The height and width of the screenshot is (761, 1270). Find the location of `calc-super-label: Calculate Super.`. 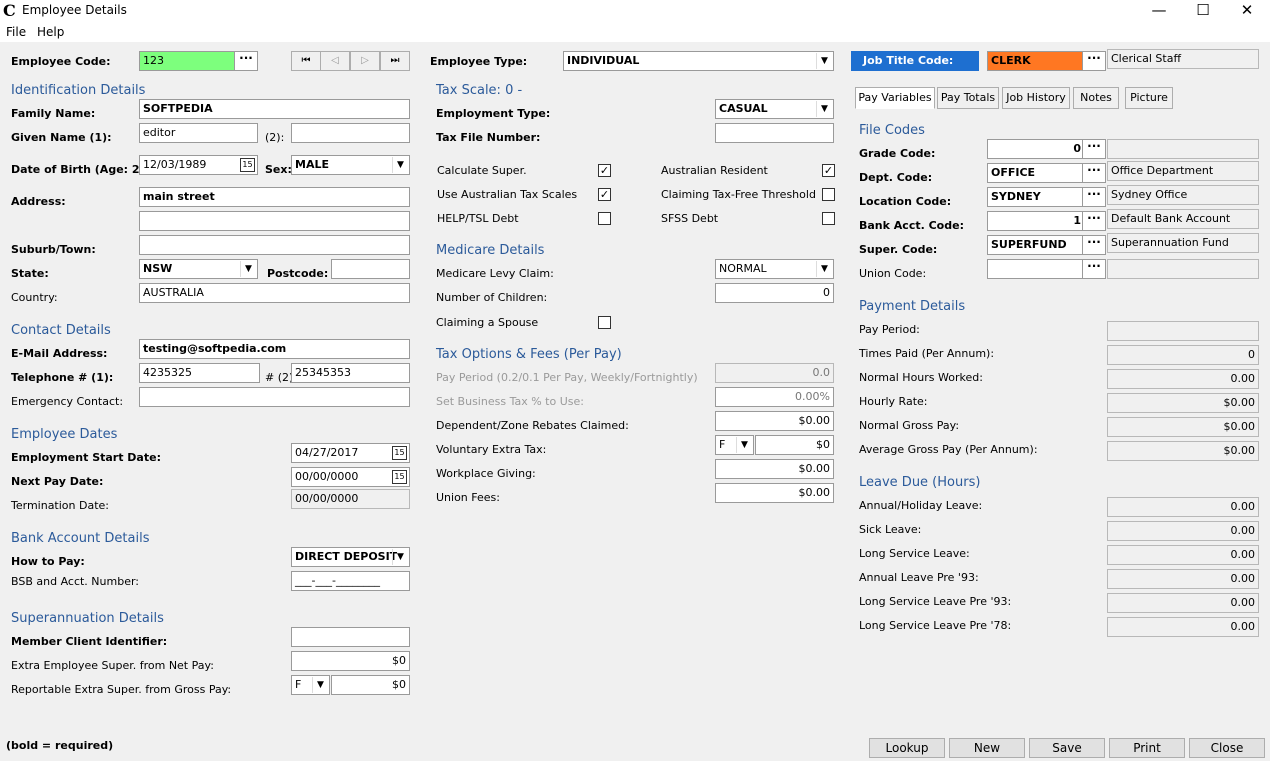

calc-super-label: Calculate Super. is located at coordinates (482, 170).